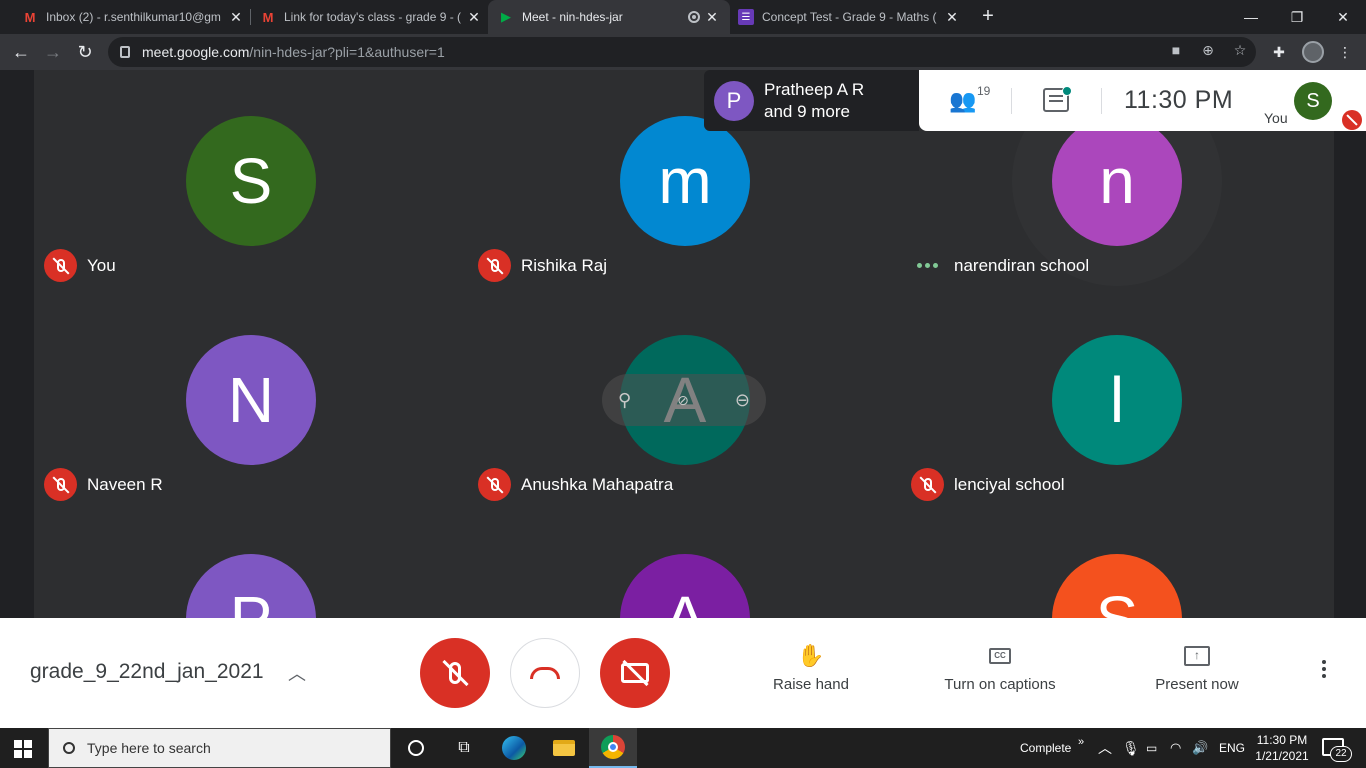 The height and width of the screenshot is (768, 1366). Describe the element at coordinates (53, 52) in the screenshot. I see `forward-button: →` at that location.